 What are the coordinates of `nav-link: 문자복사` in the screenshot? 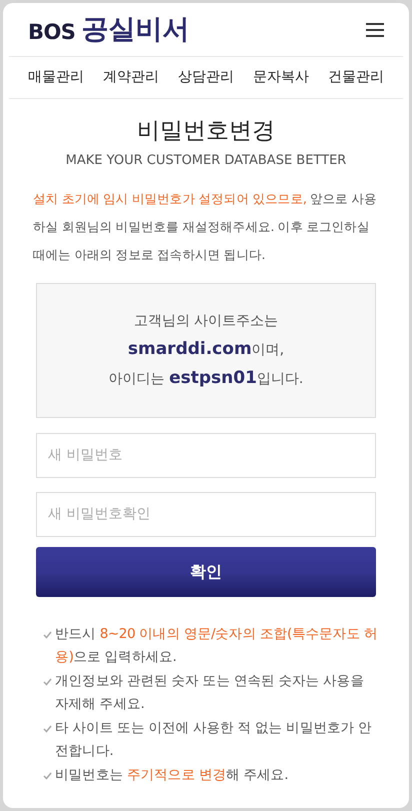 It's located at (281, 77).